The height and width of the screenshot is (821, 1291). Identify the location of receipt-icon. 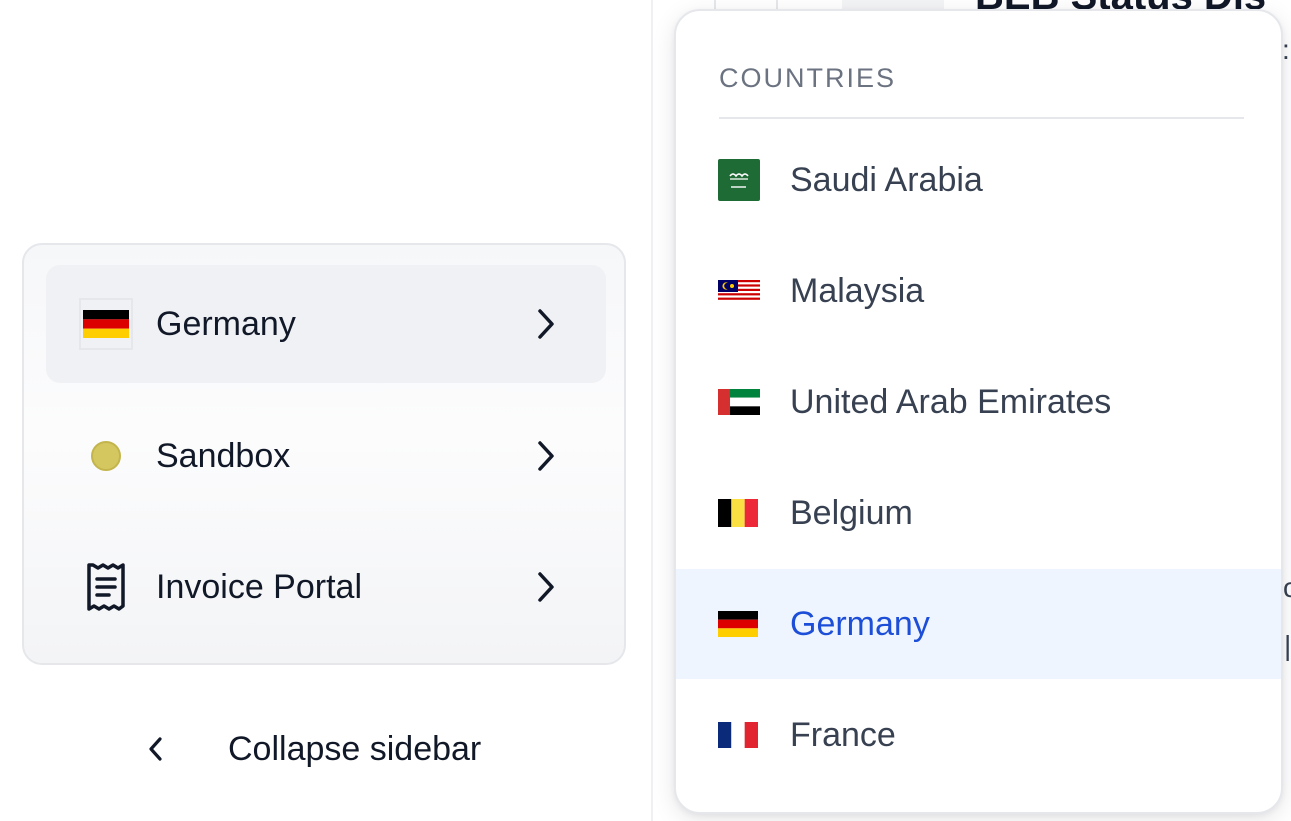
(106, 587).